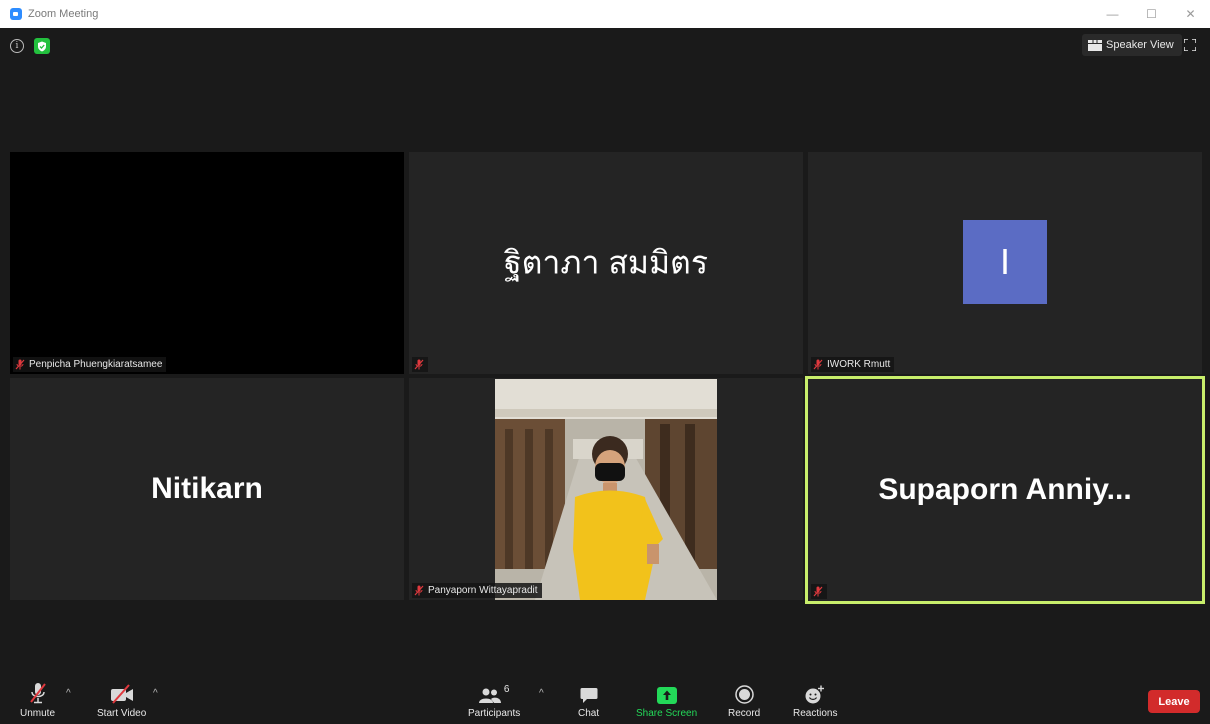 This screenshot has height=724, width=1210. I want to click on participants-count: 6, so click(506, 689).